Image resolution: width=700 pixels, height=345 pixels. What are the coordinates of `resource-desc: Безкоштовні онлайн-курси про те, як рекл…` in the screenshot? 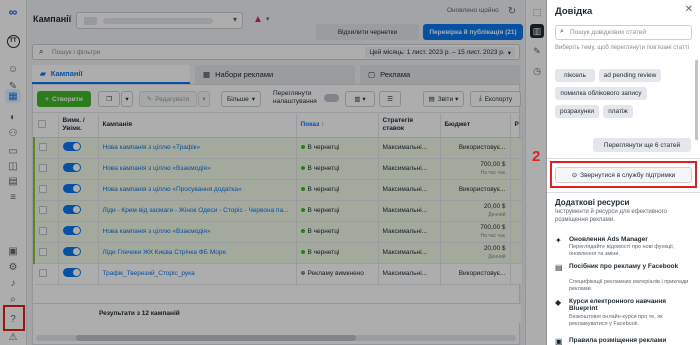 It's located at (616, 320).